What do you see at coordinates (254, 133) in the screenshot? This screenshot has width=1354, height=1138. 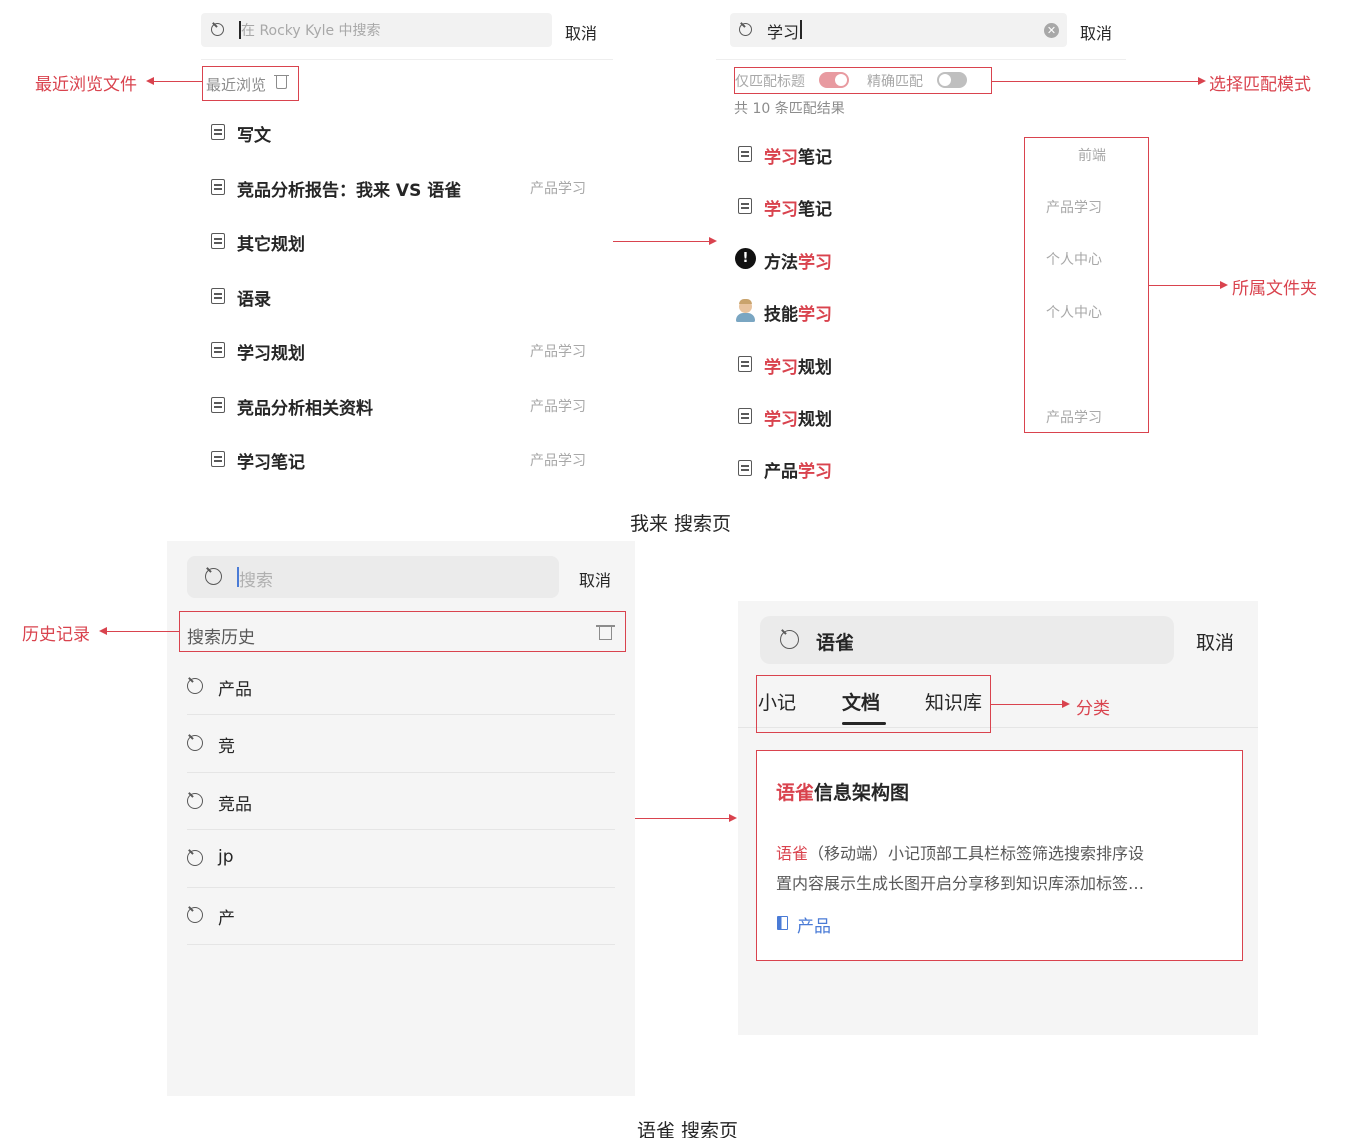 I see `recent-item: 写文` at bounding box center [254, 133].